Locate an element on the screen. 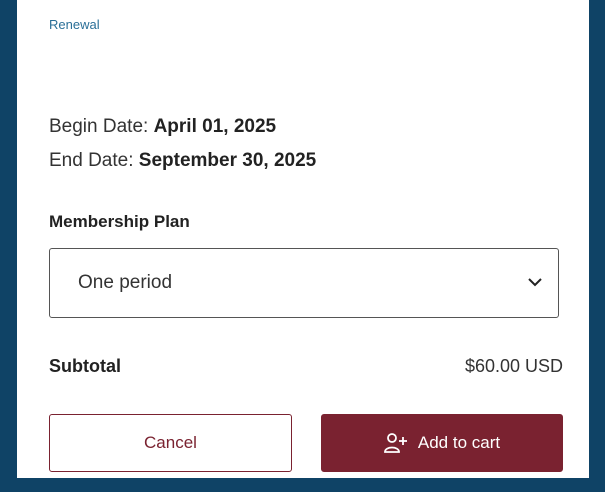 The image size is (605, 492). add-user-icon is located at coordinates (395, 443).